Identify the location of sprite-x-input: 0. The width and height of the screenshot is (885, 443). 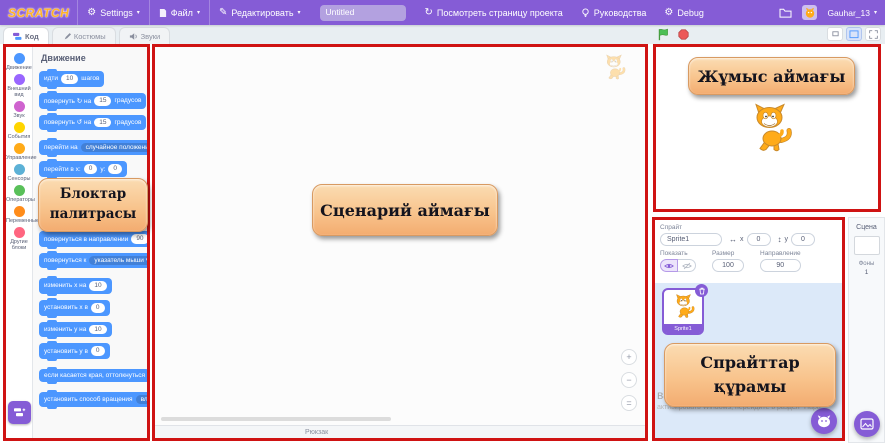
(758, 239).